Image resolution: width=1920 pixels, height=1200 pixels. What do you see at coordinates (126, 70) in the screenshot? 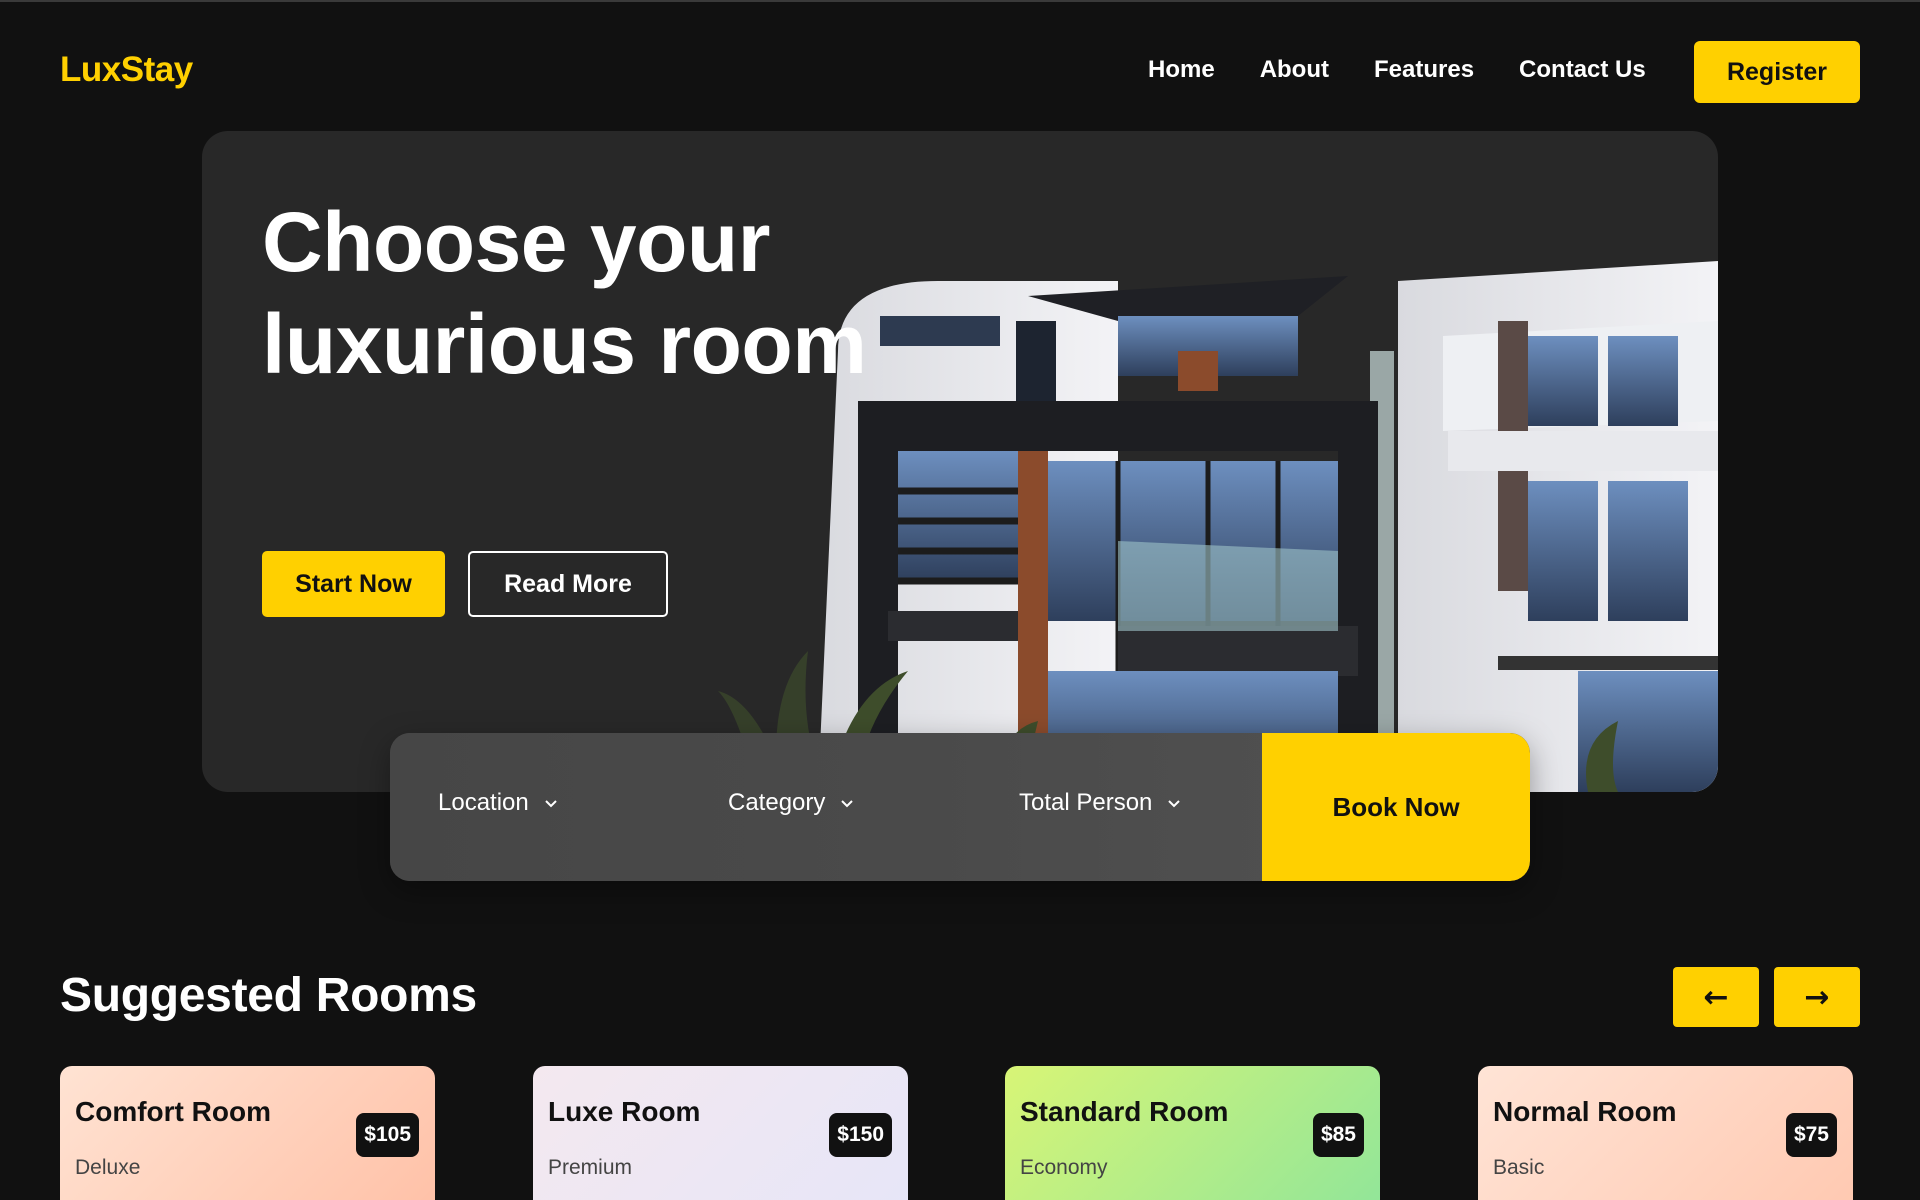
I see `brand-logo: LuxStay` at bounding box center [126, 70].